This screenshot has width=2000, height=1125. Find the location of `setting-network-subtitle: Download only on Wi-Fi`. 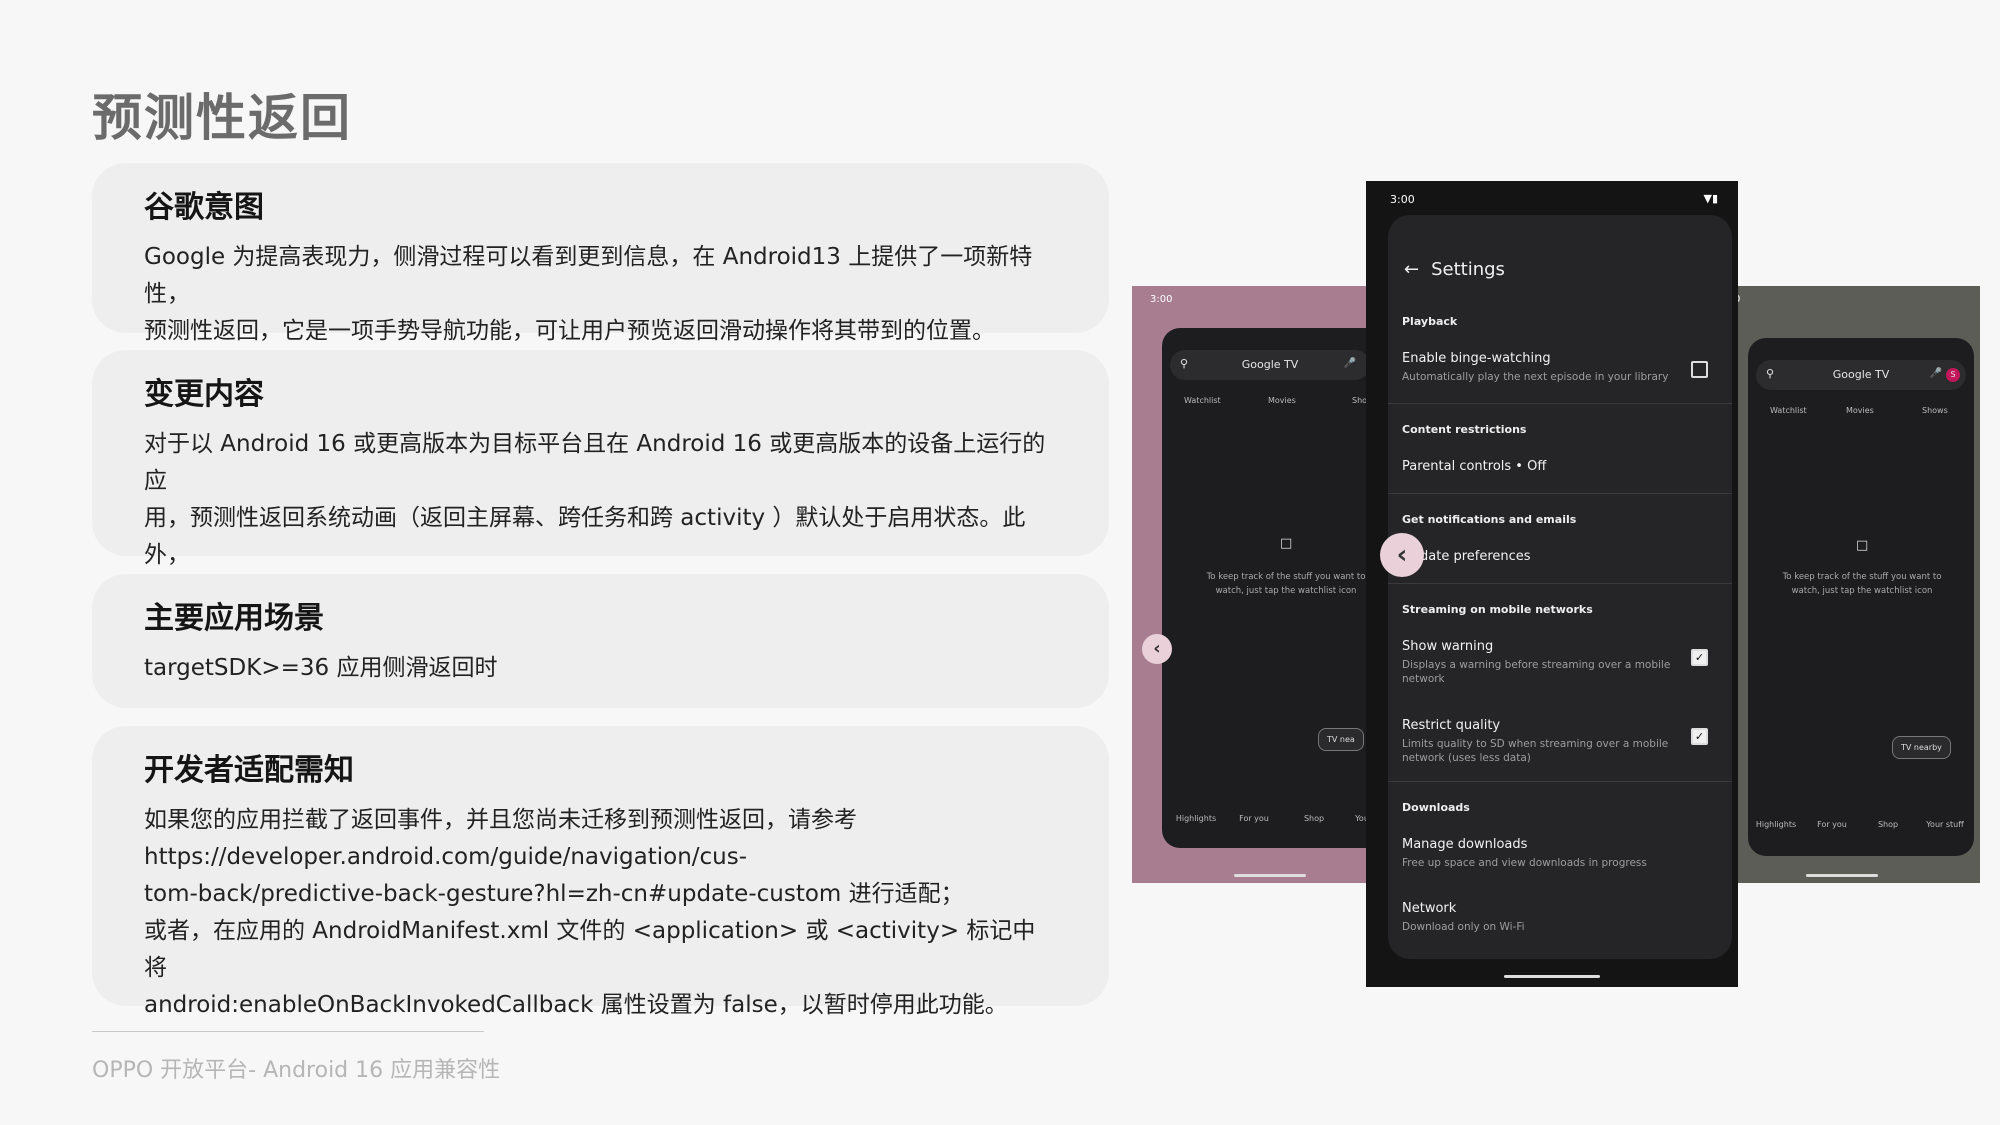

setting-network-subtitle: Download only on Wi-Fi is located at coordinates (1463, 927).